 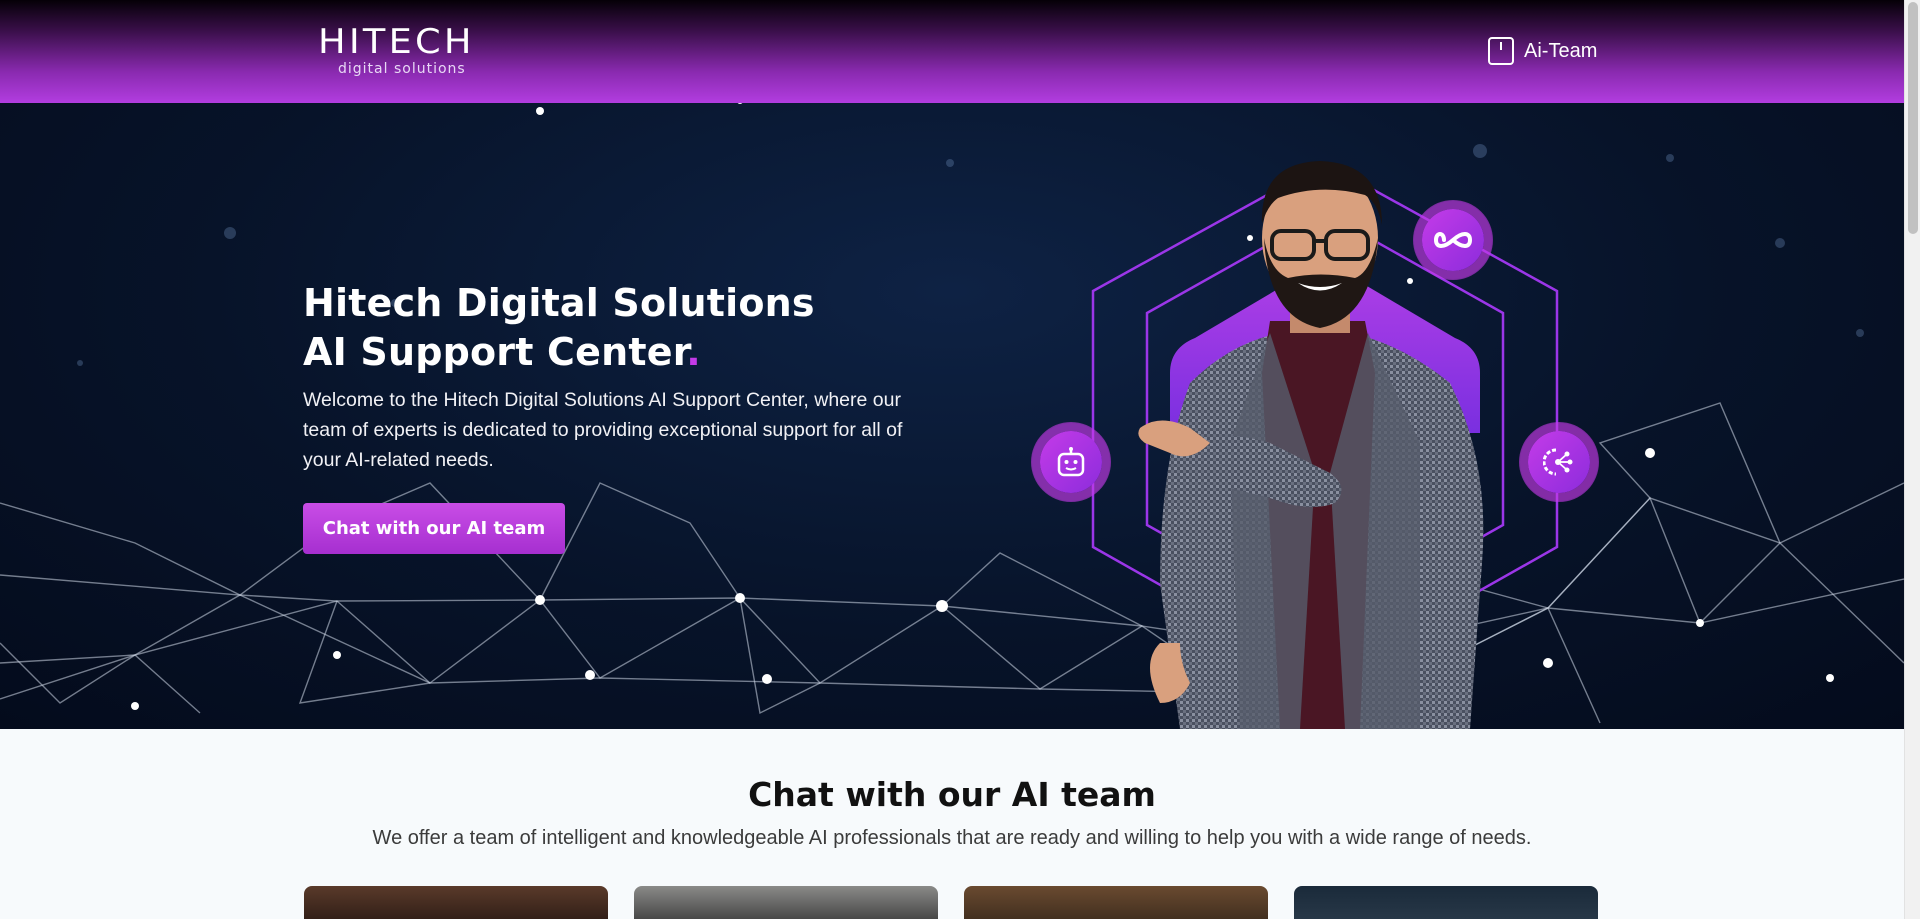 I want to click on section-title: Chat with our AI team, so click(x=952, y=794).